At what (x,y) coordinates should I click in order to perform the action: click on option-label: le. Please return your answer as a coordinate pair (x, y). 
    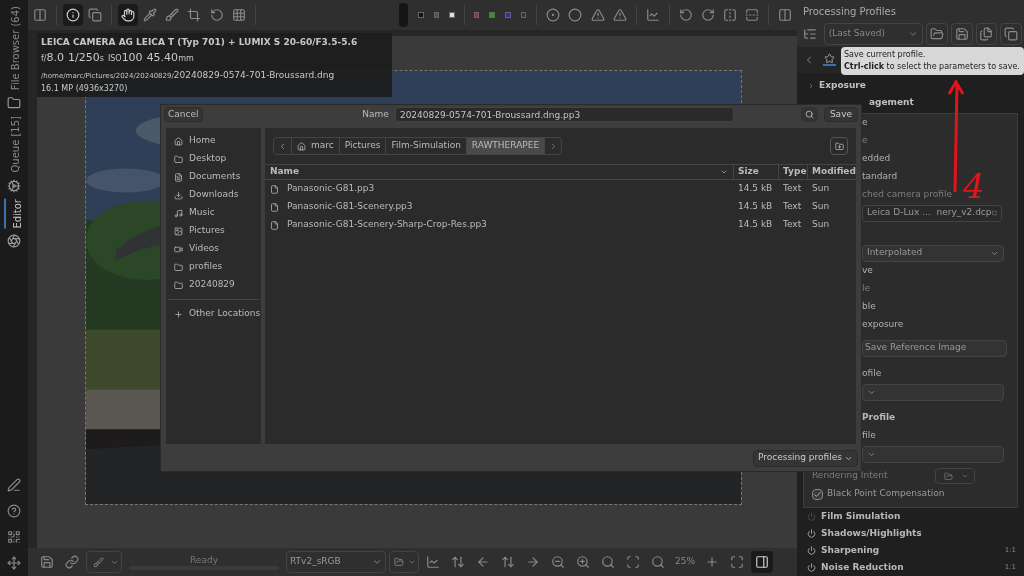
    Looking at the image, I should click on (866, 289).